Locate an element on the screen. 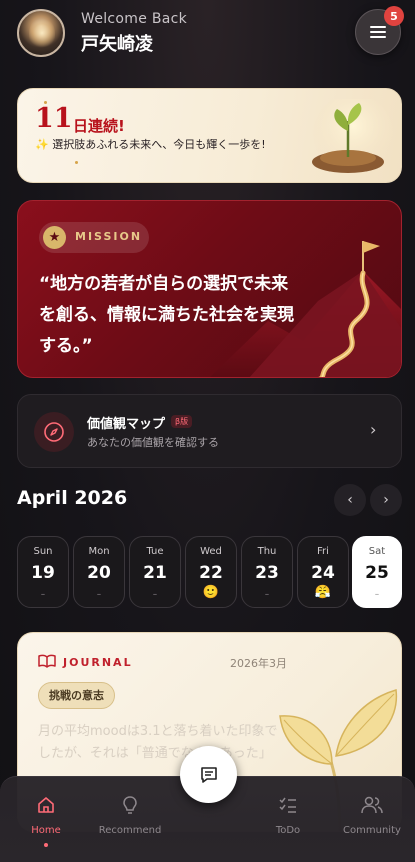  book-icon is located at coordinates (47, 661).